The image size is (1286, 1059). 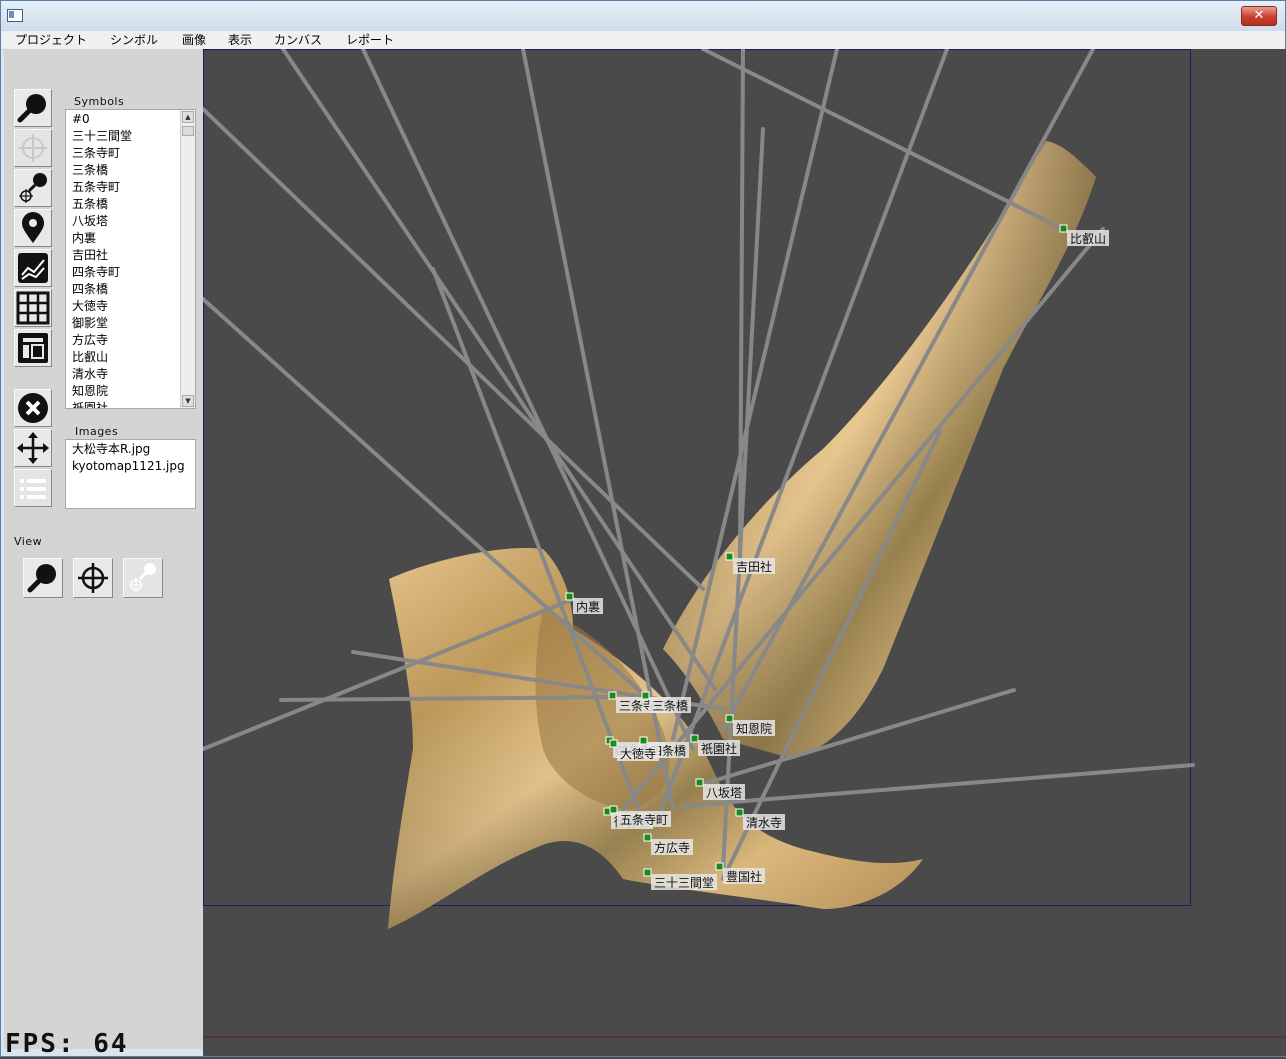 What do you see at coordinates (130, 391) in the screenshot?
I see `symbol-list-item: 知恩院` at bounding box center [130, 391].